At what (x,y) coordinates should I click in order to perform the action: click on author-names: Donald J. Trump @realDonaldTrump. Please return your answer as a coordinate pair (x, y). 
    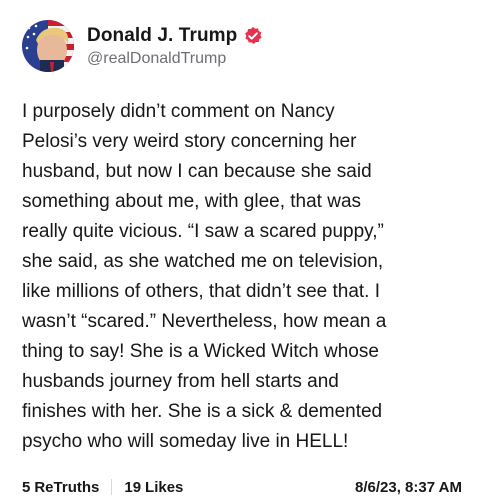
    Looking at the image, I should click on (175, 46).